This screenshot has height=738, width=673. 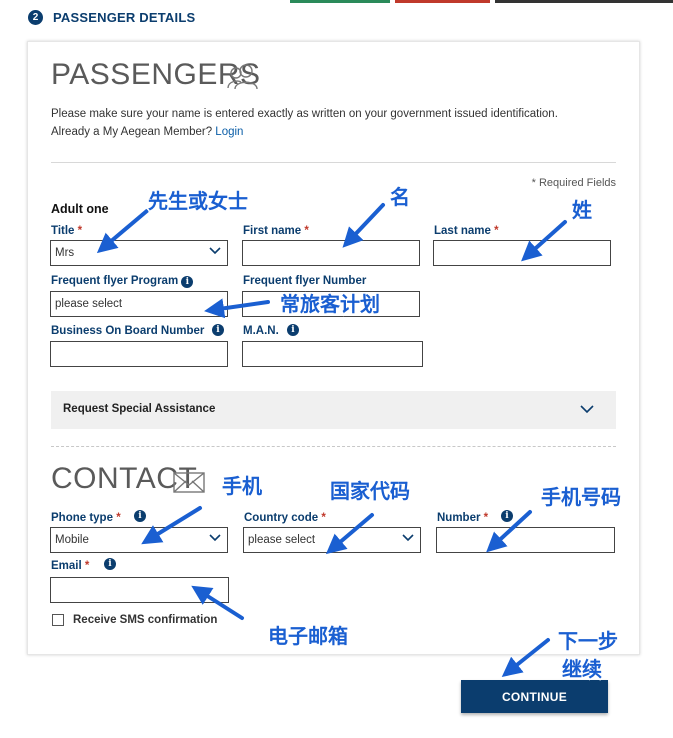 What do you see at coordinates (80, 209) in the screenshot?
I see `adult-one-label: Adult one` at bounding box center [80, 209].